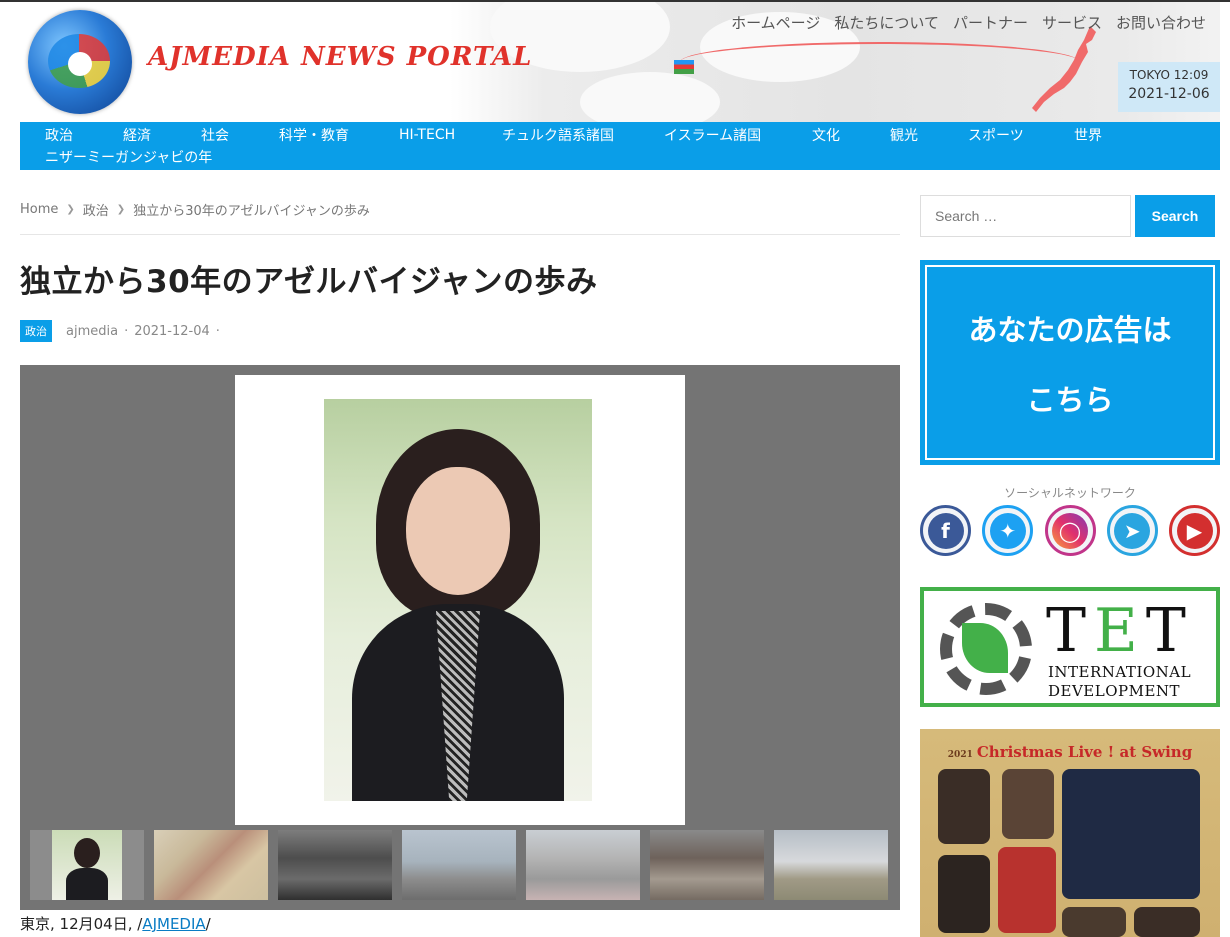 This screenshot has width=1230, height=937. What do you see at coordinates (960, 755) in the screenshot?
I see `christmas-ad-year: 2021` at bounding box center [960, 755].